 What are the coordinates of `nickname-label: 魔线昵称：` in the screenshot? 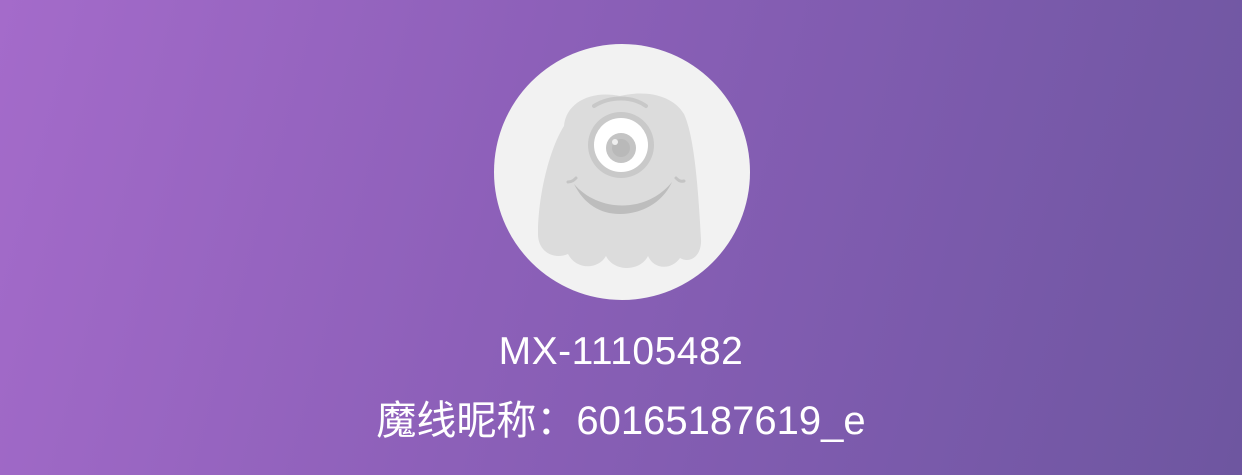 It's located at (476, 421).